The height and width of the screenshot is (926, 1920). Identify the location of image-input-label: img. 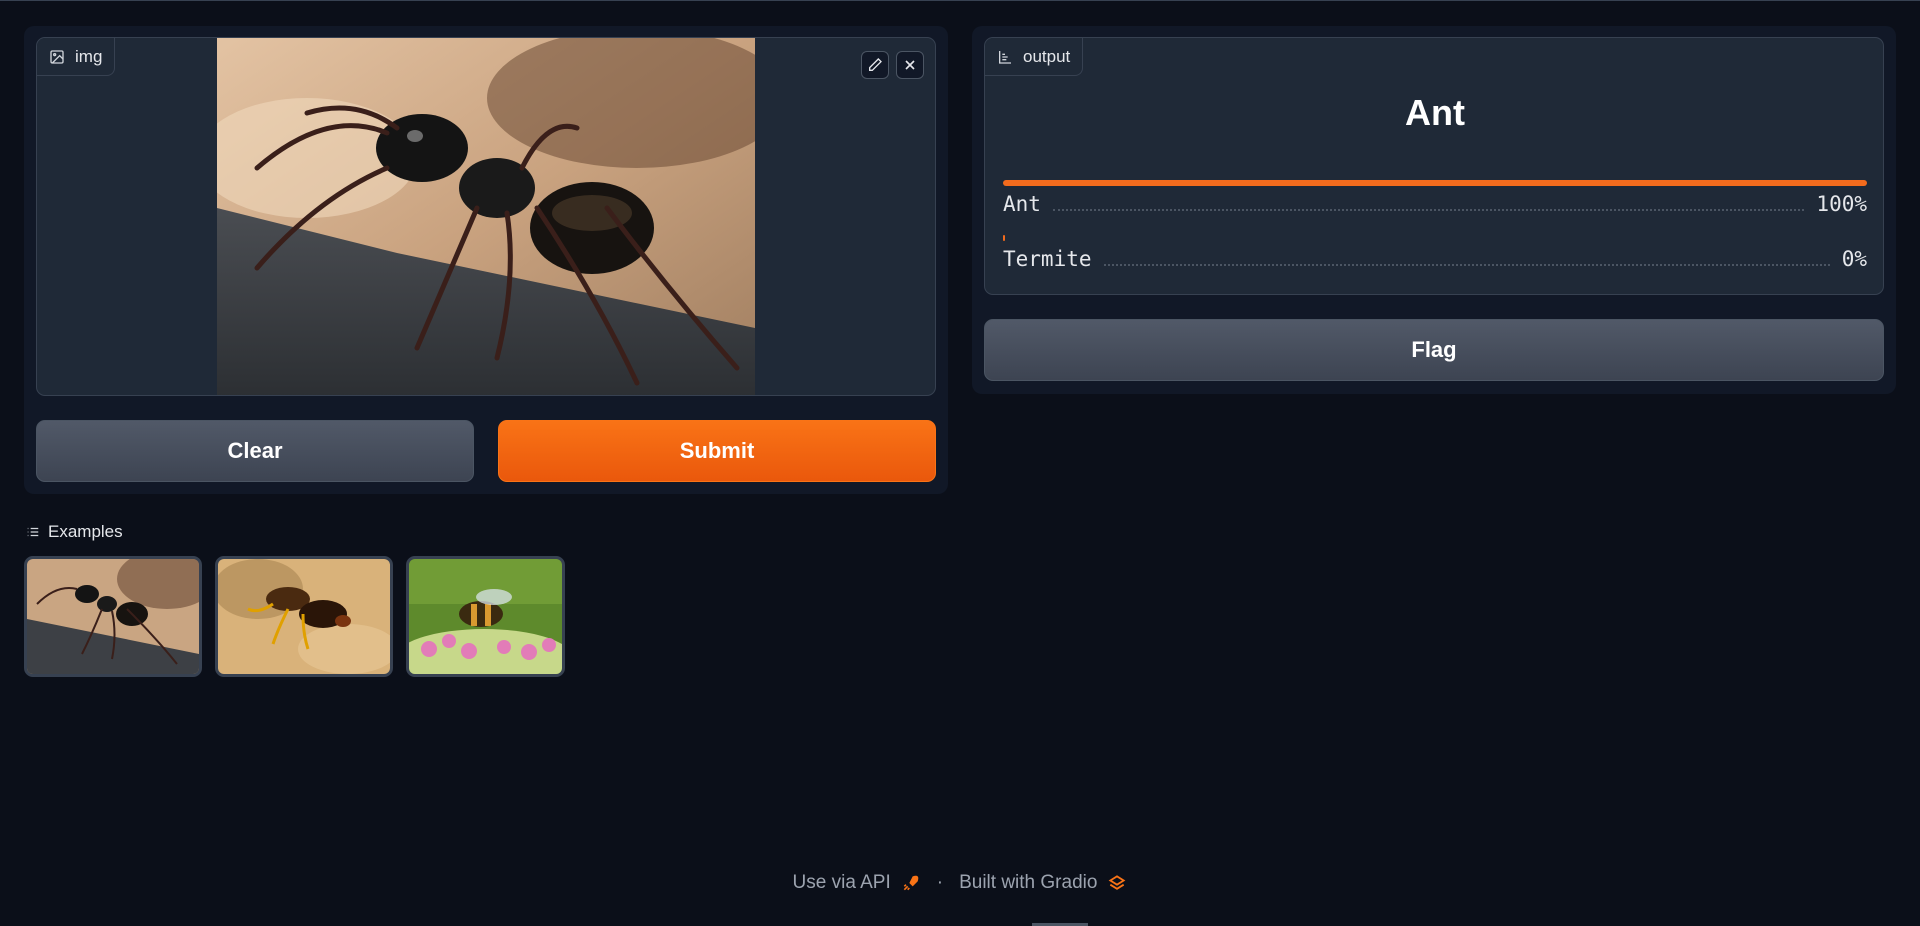
(76, 57).